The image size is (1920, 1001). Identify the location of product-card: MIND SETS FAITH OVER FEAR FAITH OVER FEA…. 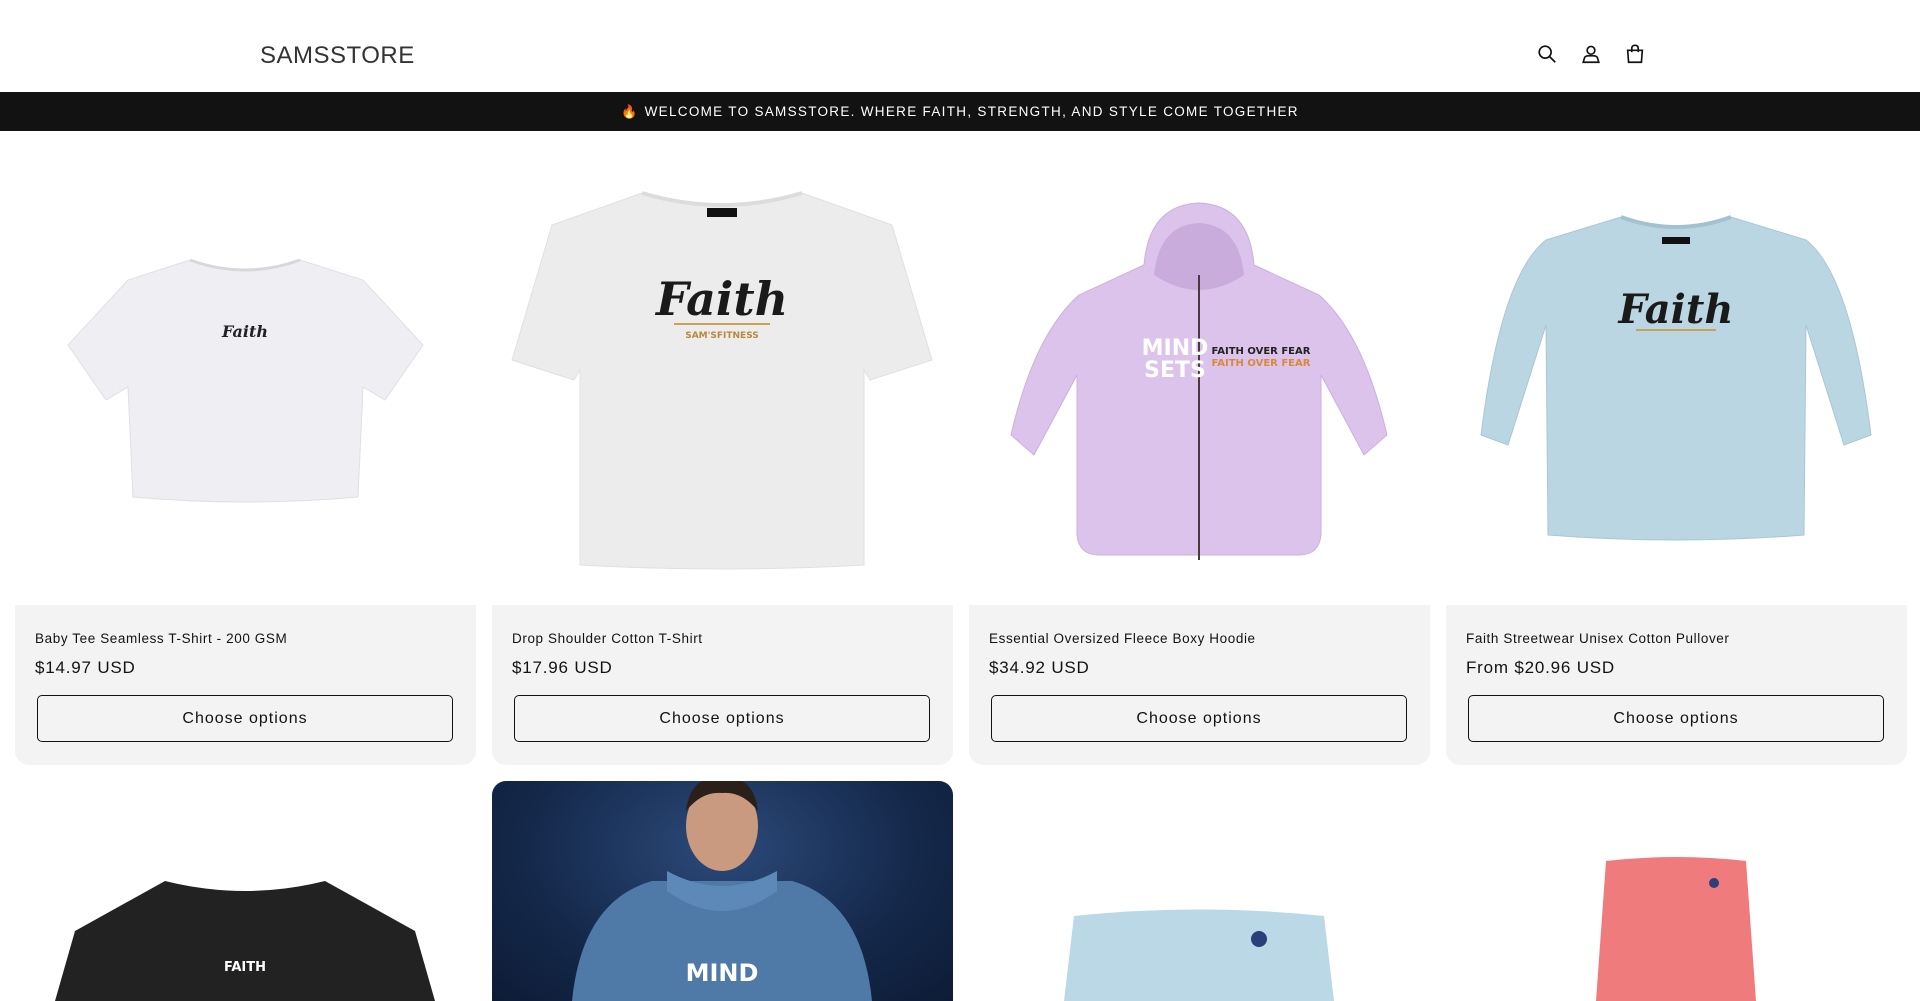
(1199, 460).